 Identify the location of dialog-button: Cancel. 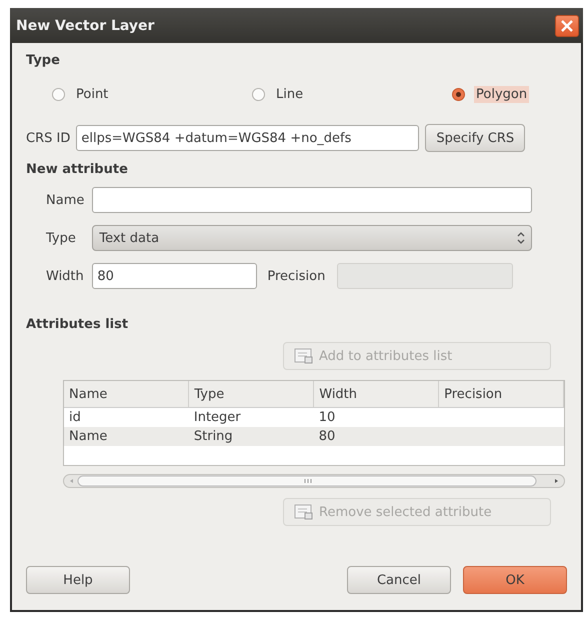
(399, 580).